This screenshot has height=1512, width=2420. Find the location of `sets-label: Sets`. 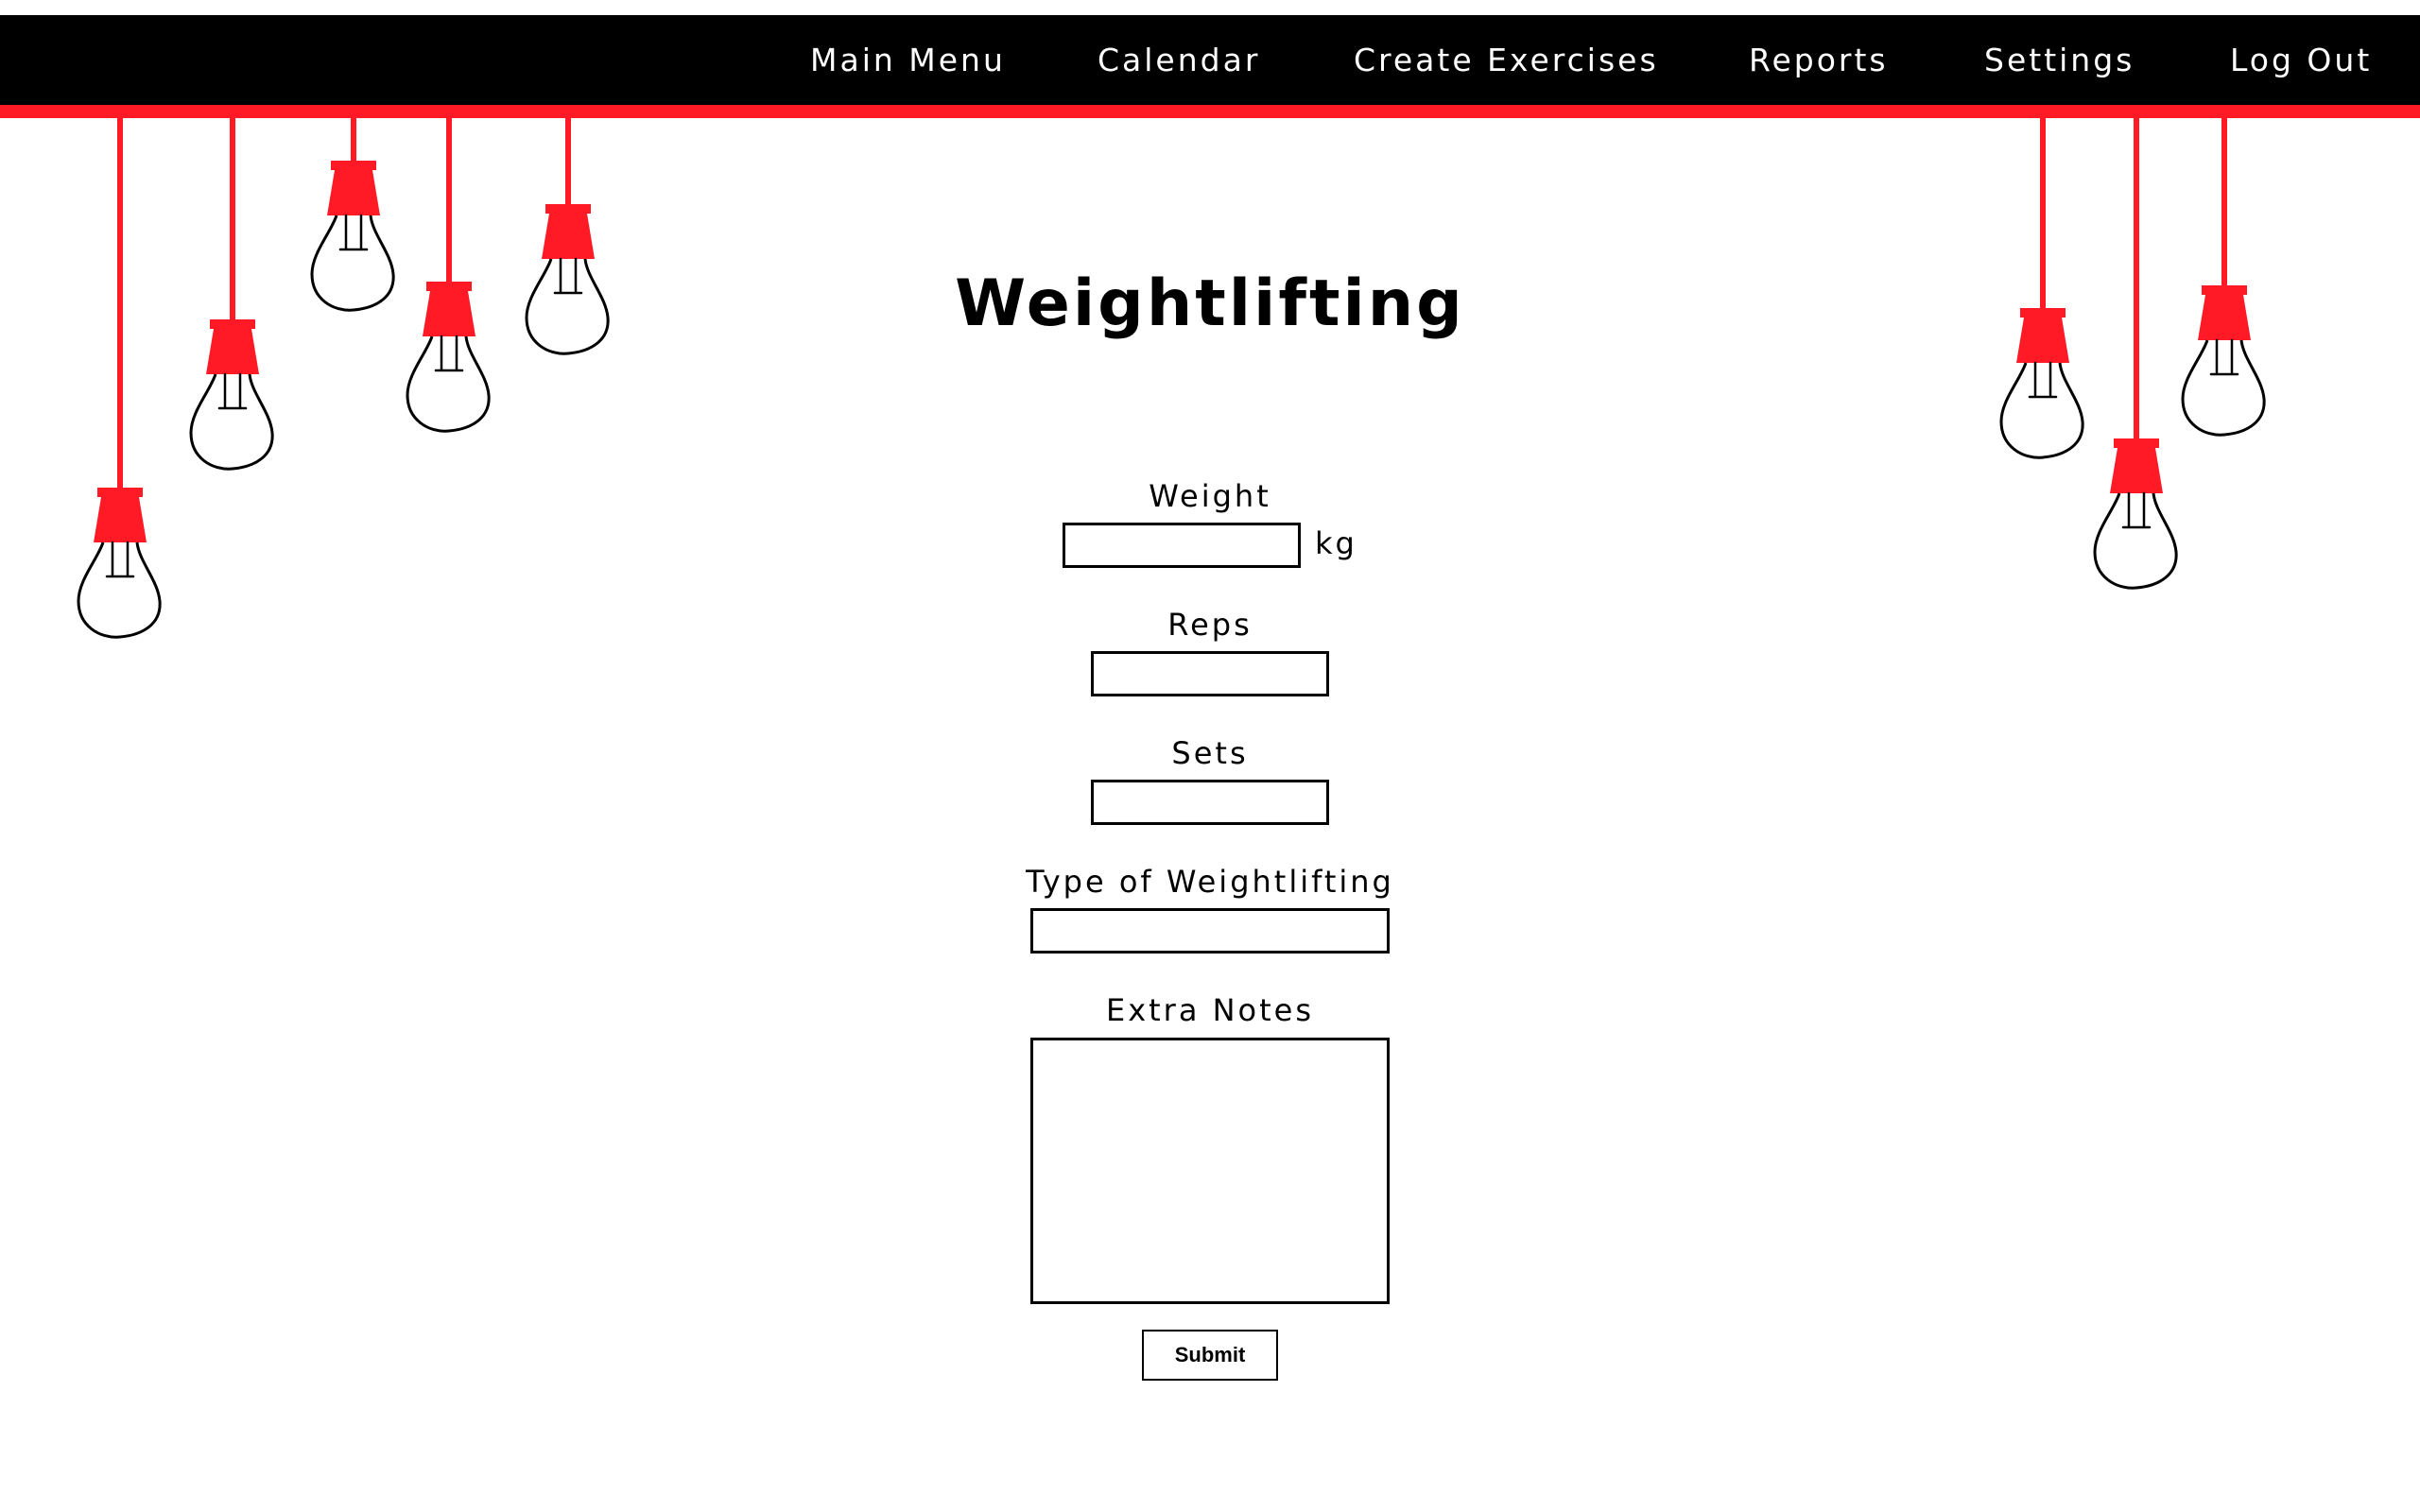

sets-label: Sets is located at coordinates (1210, 753).